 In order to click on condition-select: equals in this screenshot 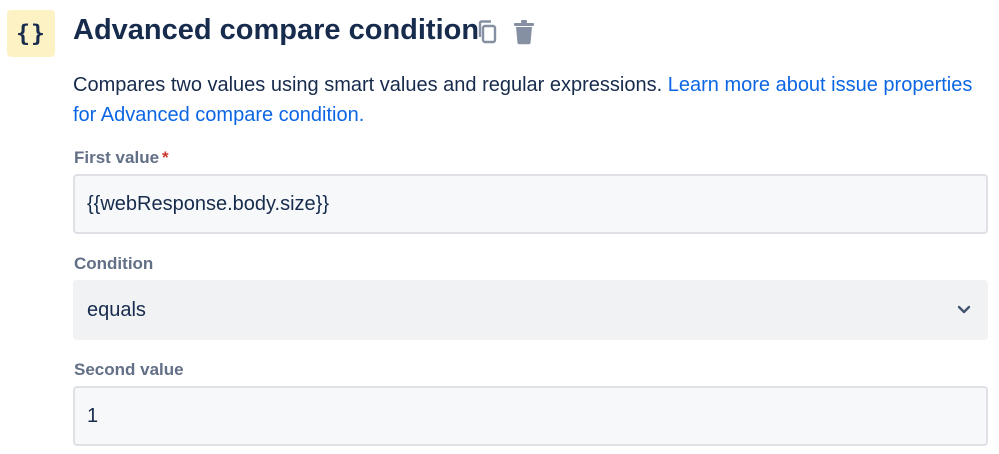, I will do `click(530, 310)`.